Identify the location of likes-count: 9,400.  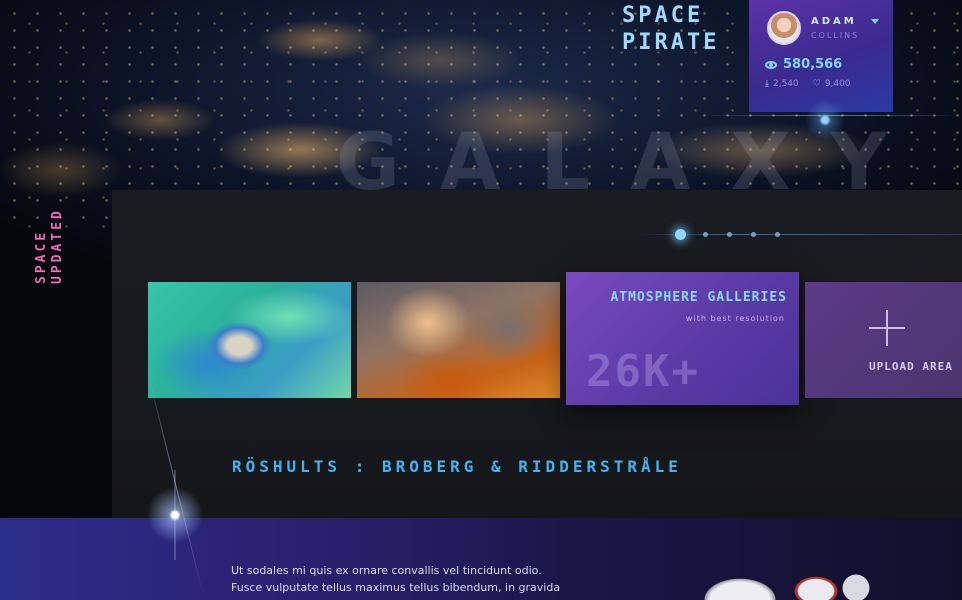
(837, 84).